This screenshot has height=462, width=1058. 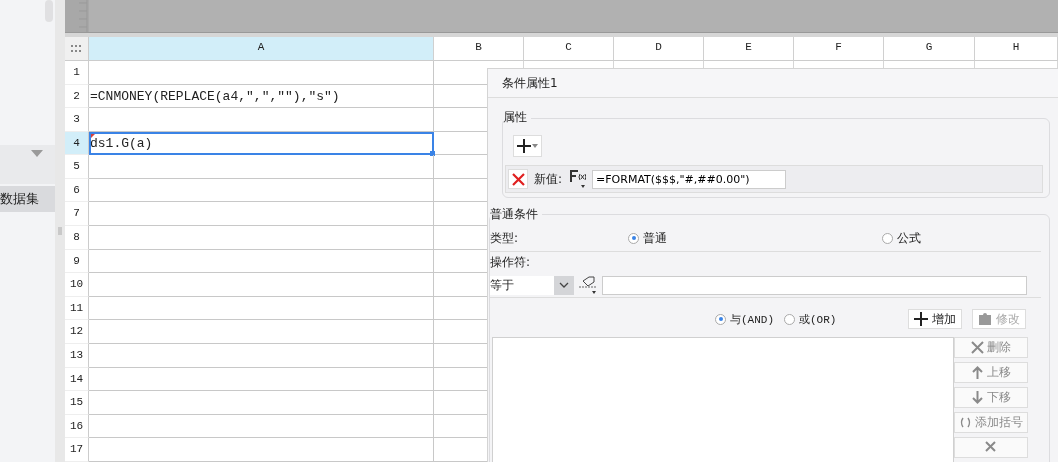 I want to click on row-header: 14, so click(x=77, y=379).